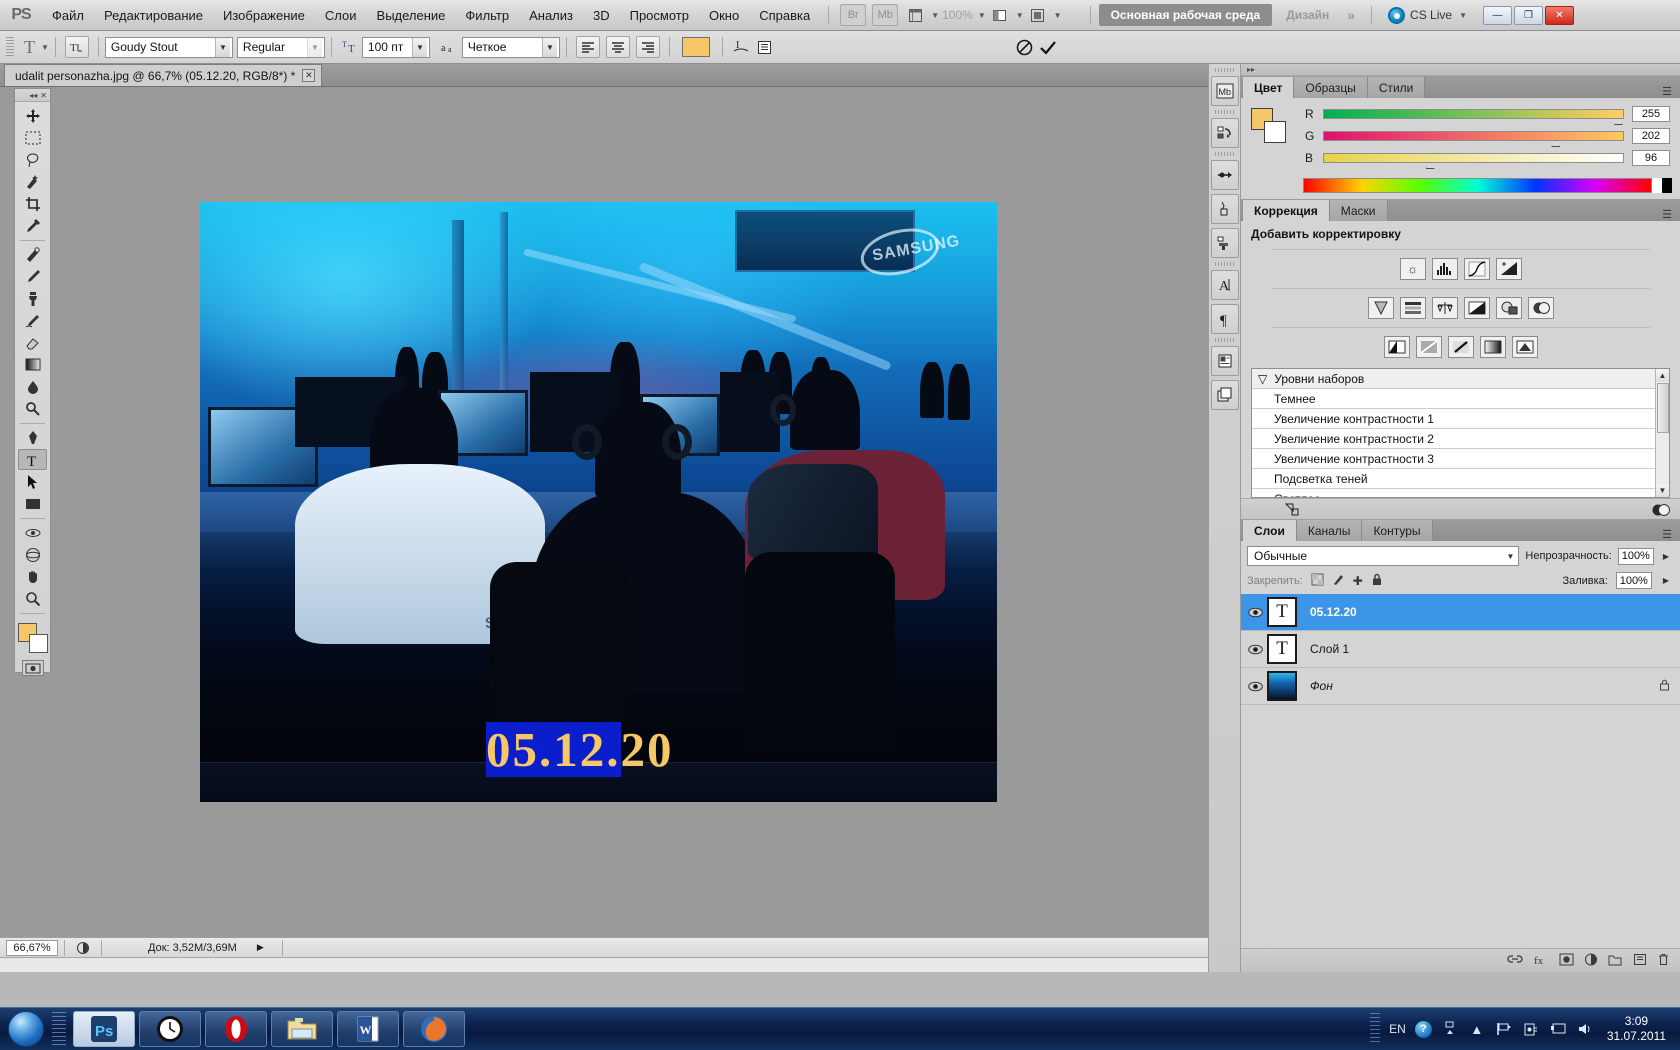 The height and width of the screenshot is (1050, 1680). I want to click on font-size-select: 100 пт ▼, so click(395, 47).